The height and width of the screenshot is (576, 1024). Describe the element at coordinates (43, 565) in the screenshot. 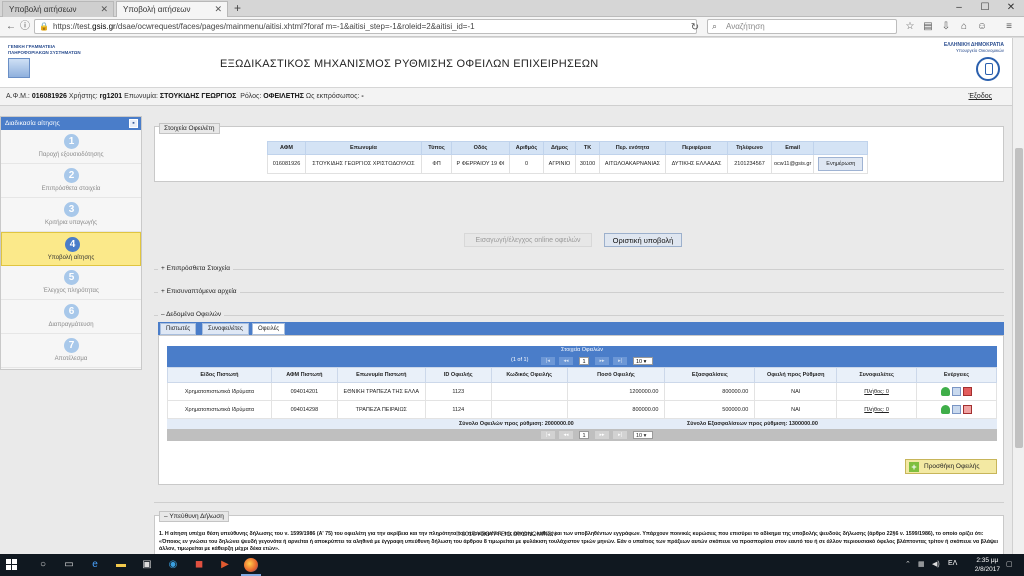

I see `search-icon: ○` at that location.